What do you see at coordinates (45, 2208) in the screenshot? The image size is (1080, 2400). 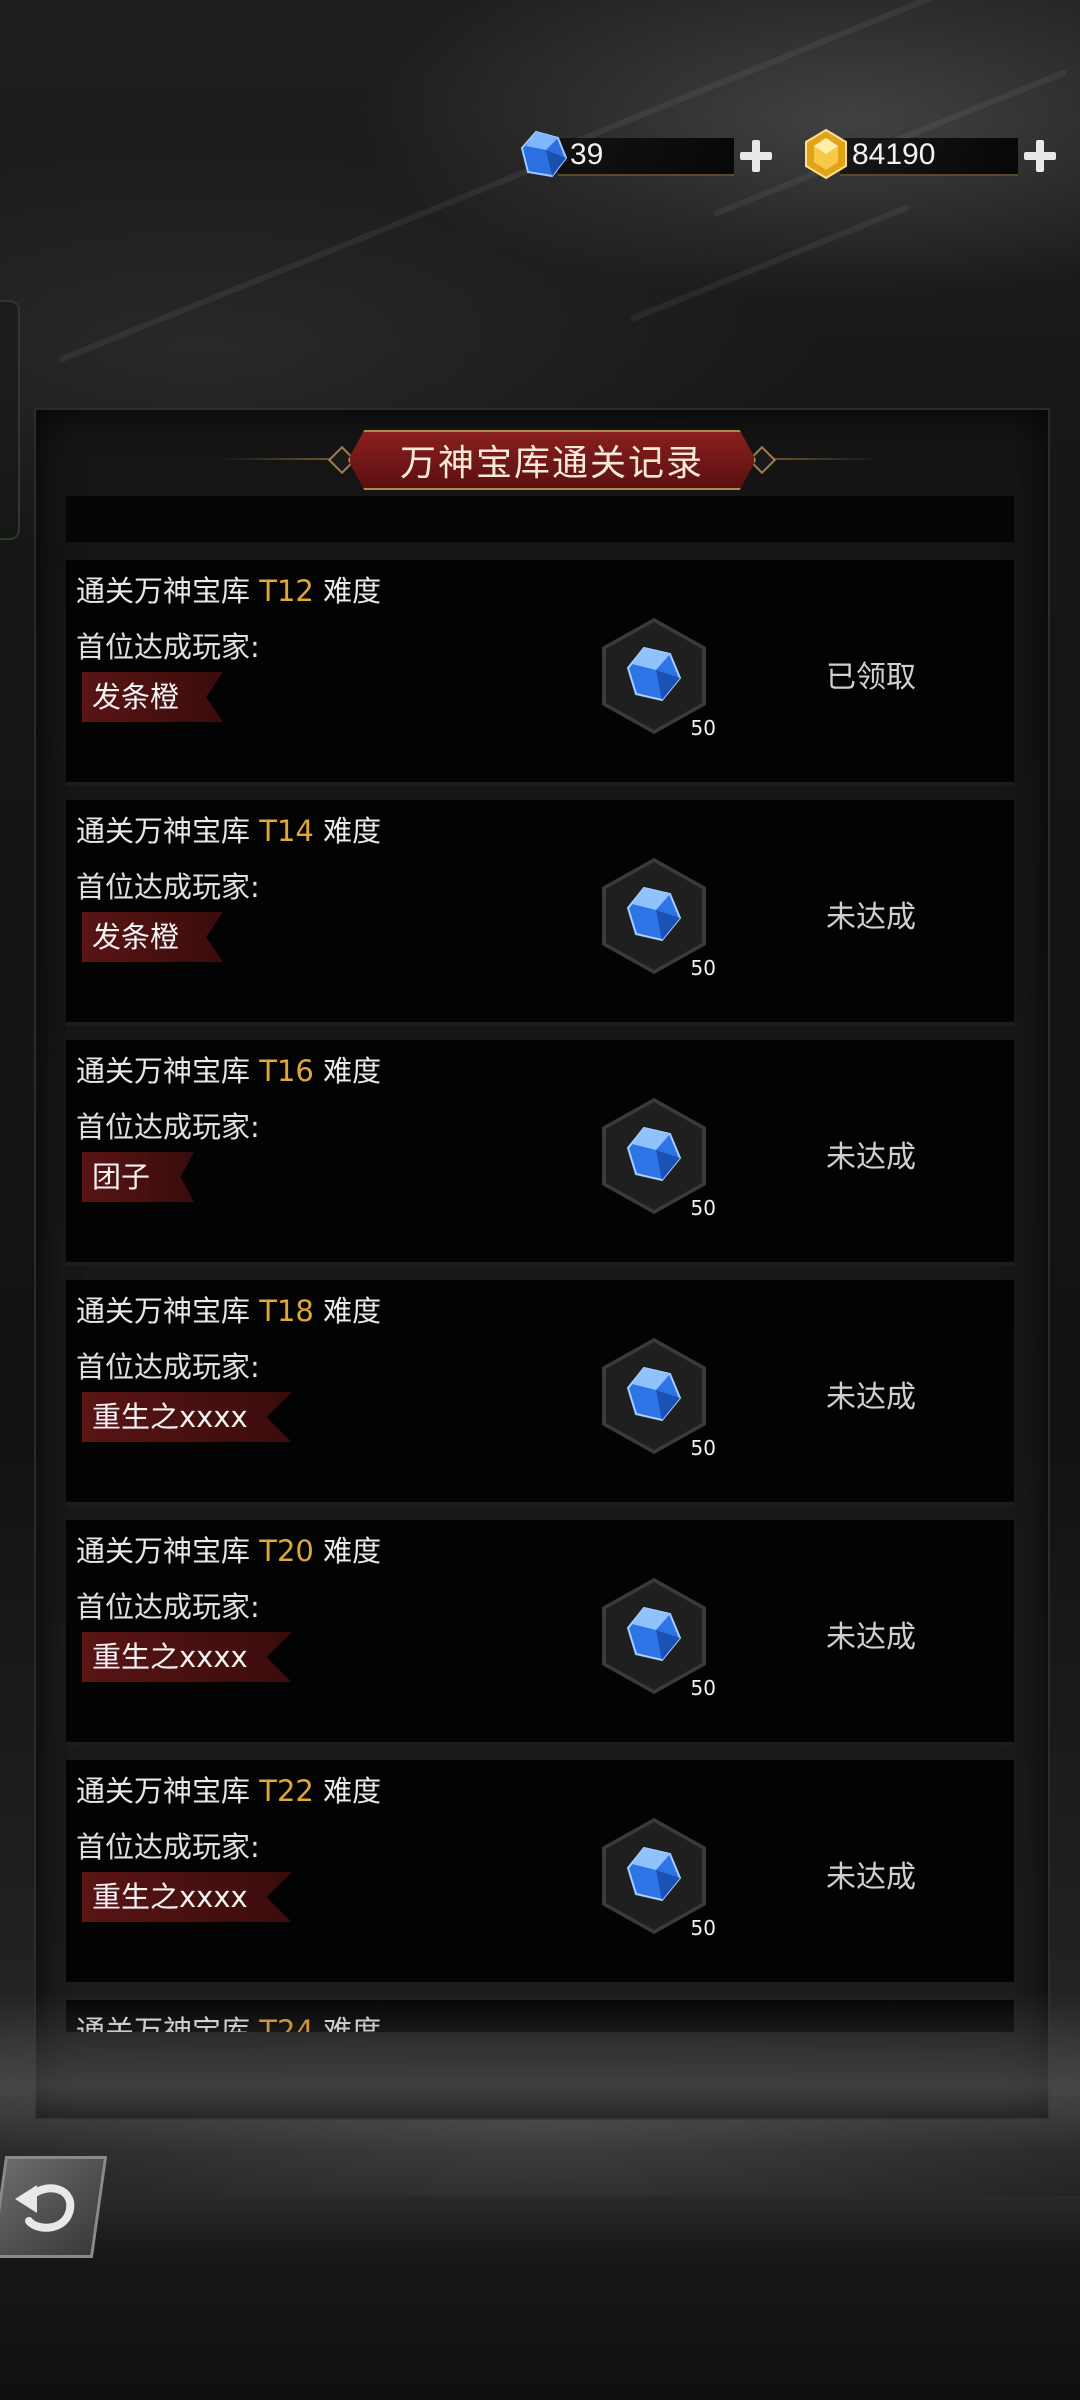 I see `back-arrow-icon` at bounding box center [45, 2208].